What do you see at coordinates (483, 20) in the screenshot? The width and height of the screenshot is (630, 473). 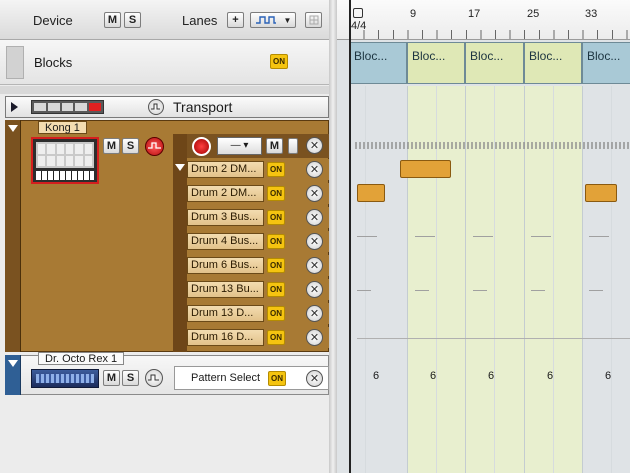 I see `timeline-ruler: 4/4 9 17 25 33` at bounding box center [483, 20].